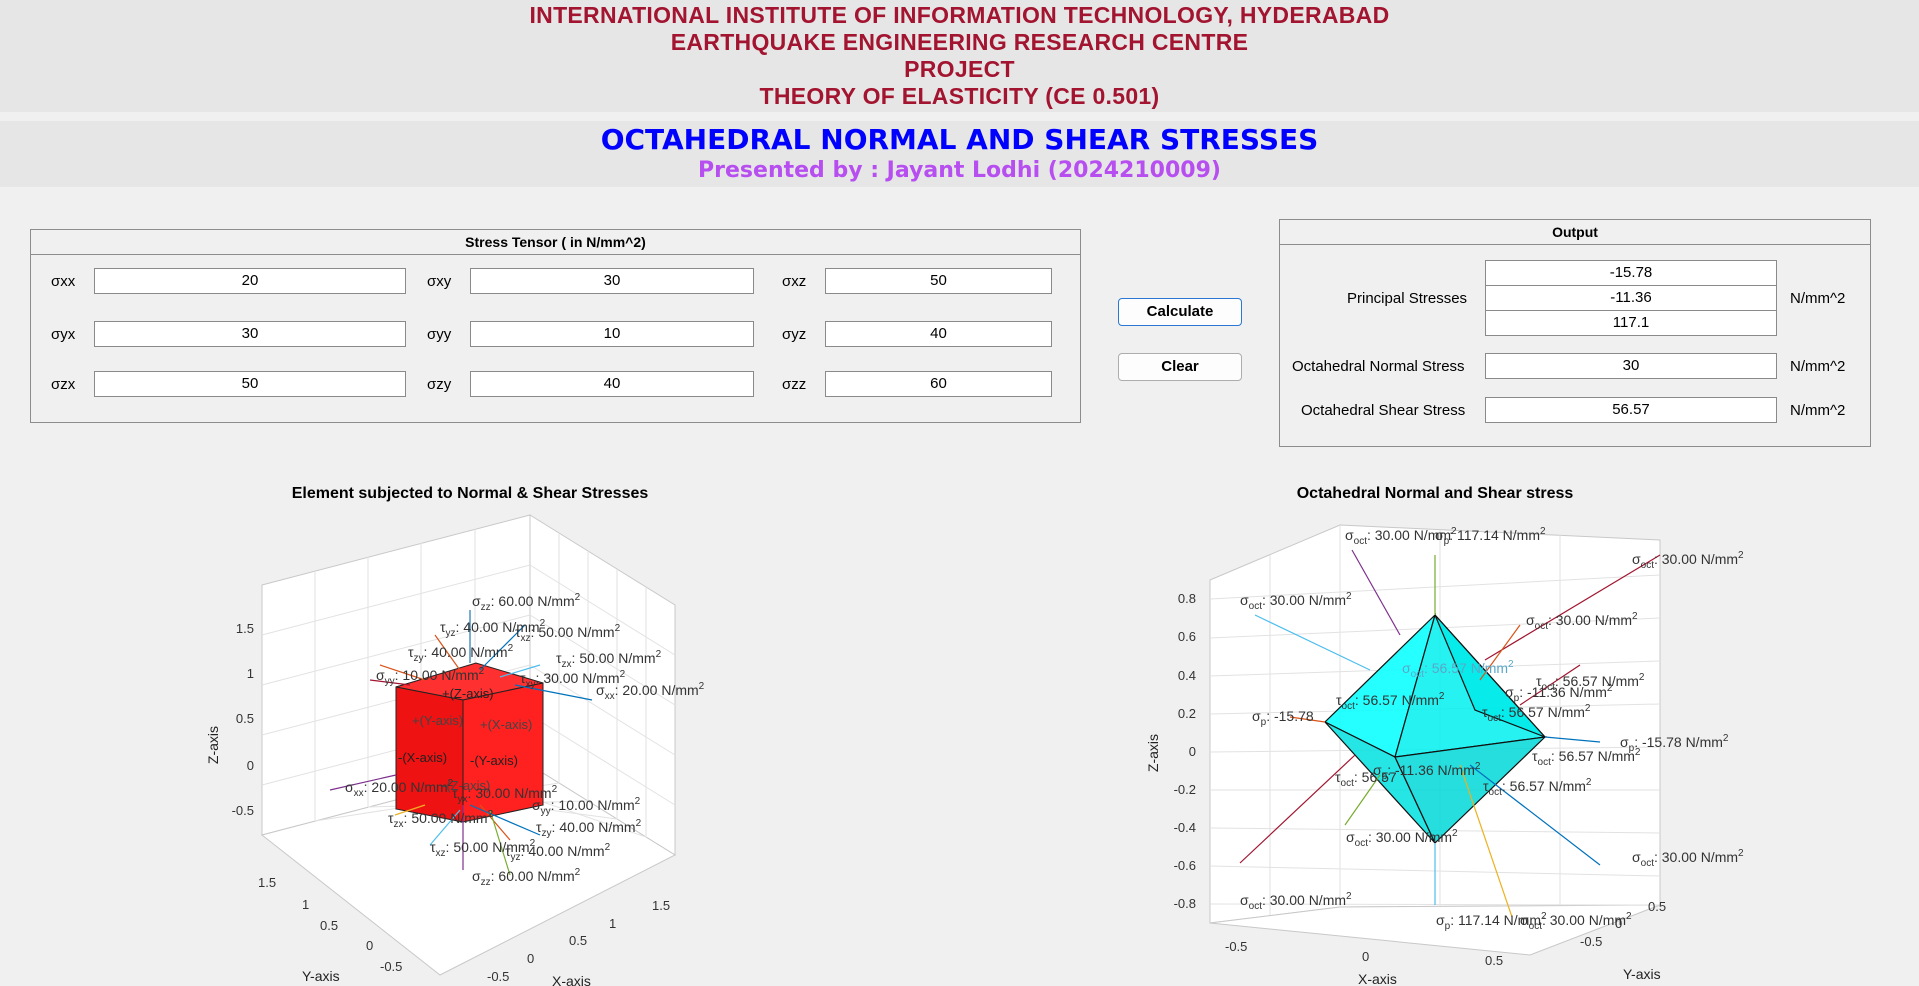  I want to click on sigma-zy-input: 40, so click(612, 384).